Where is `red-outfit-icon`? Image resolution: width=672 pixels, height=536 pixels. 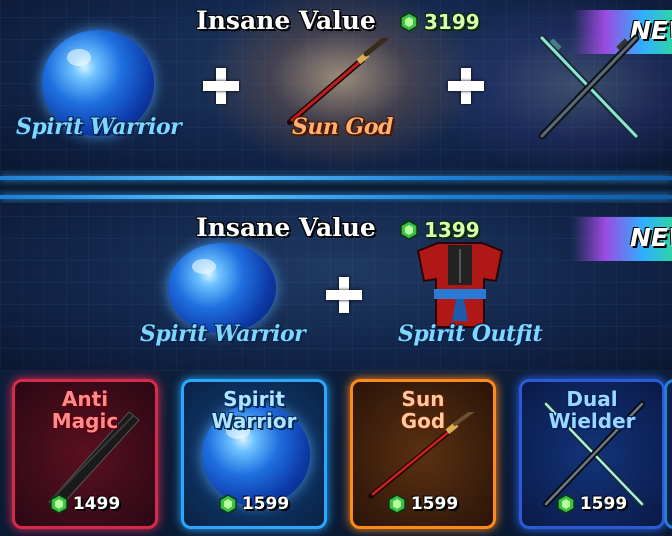 red-outfit-icon is located at coordinates (460, 285).